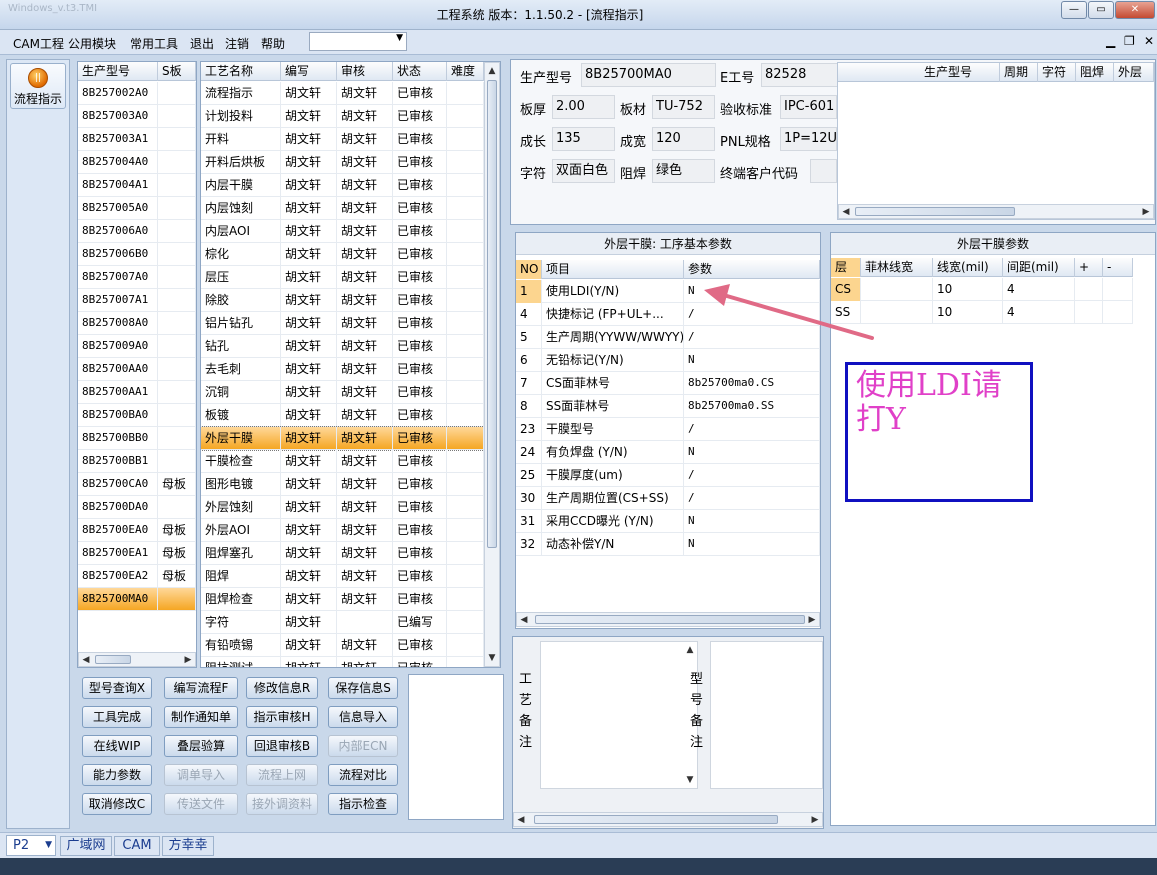 The image size is (1157, 875). Describe the element at coordinates (363, 746) in the screenshot. I see `action-button: 内部ECN` at that location.